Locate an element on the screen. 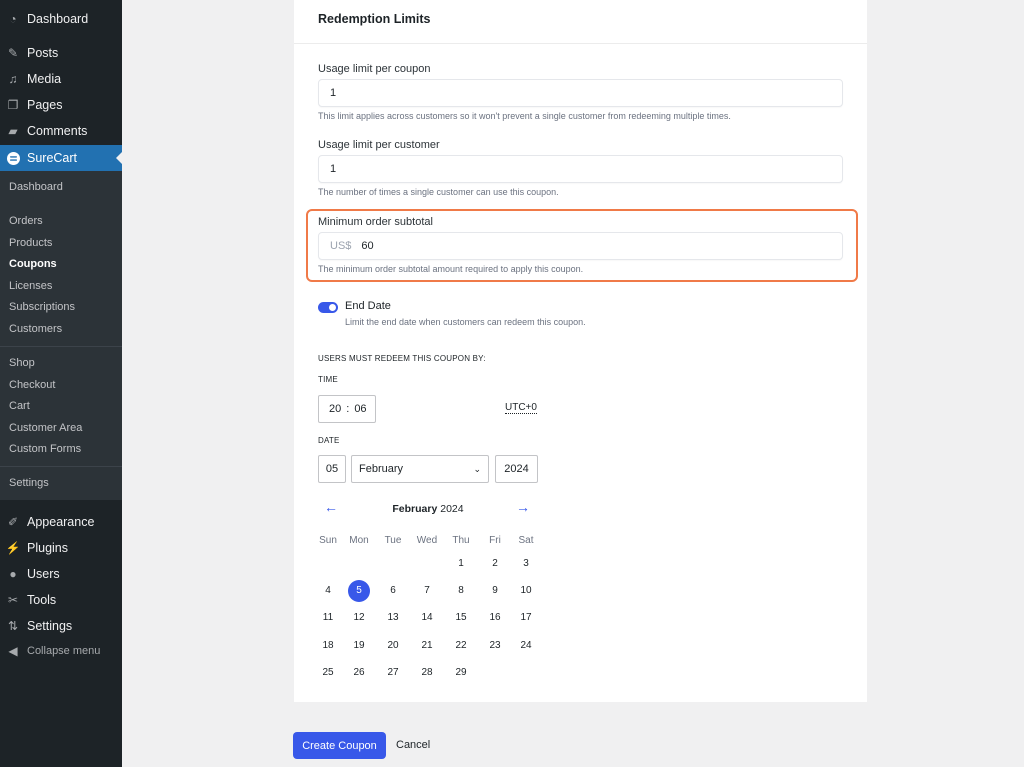  calendar-day: 9 is located at coordinates (495, 591).